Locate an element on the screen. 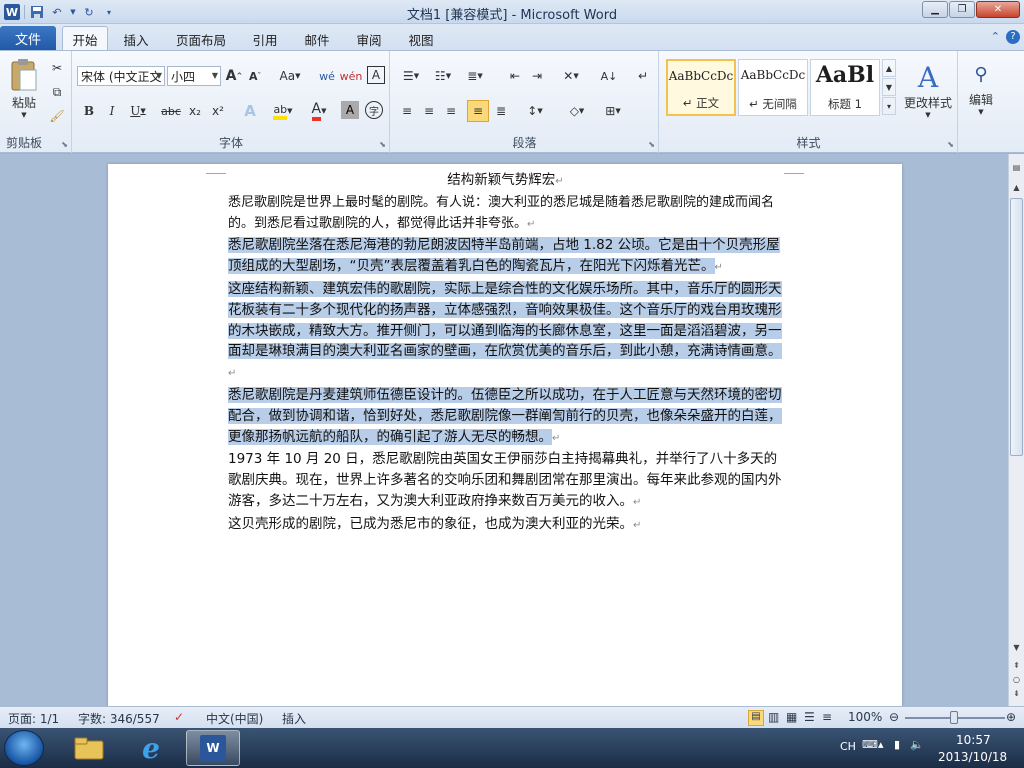  tab-home: 开始 is located at coordinates (85, 38).